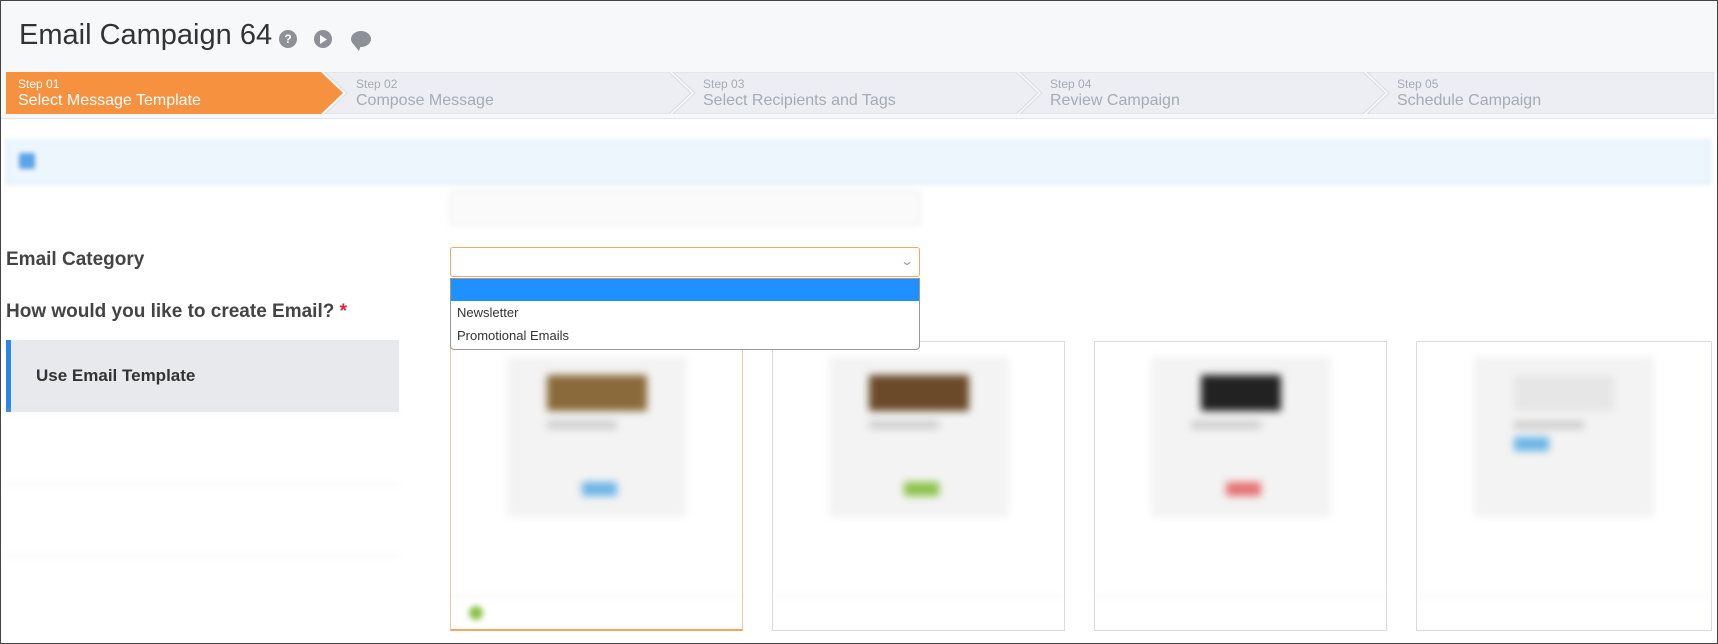  Describe the element at coordinates (323, 39) in the screenshot. I see `play-icon` at that location.